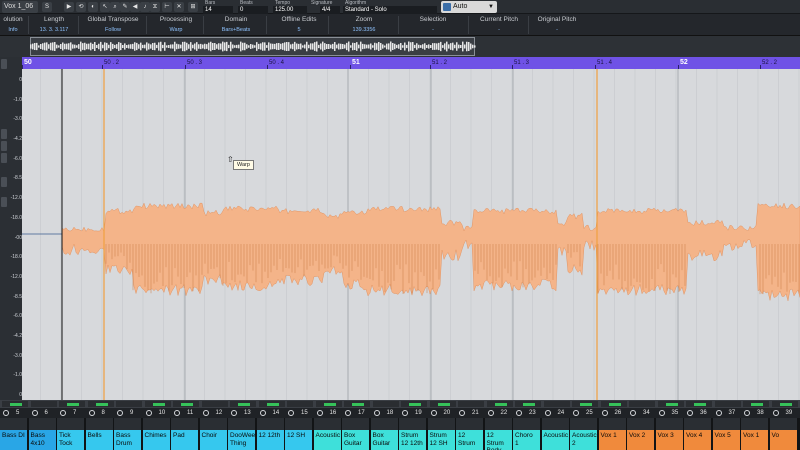 The height and width of the screenshot is (450, 800). What do you see at coordinates (128, 413) in the screenshot?
I see `channel-header: 9` at bounding box center [128, 413].